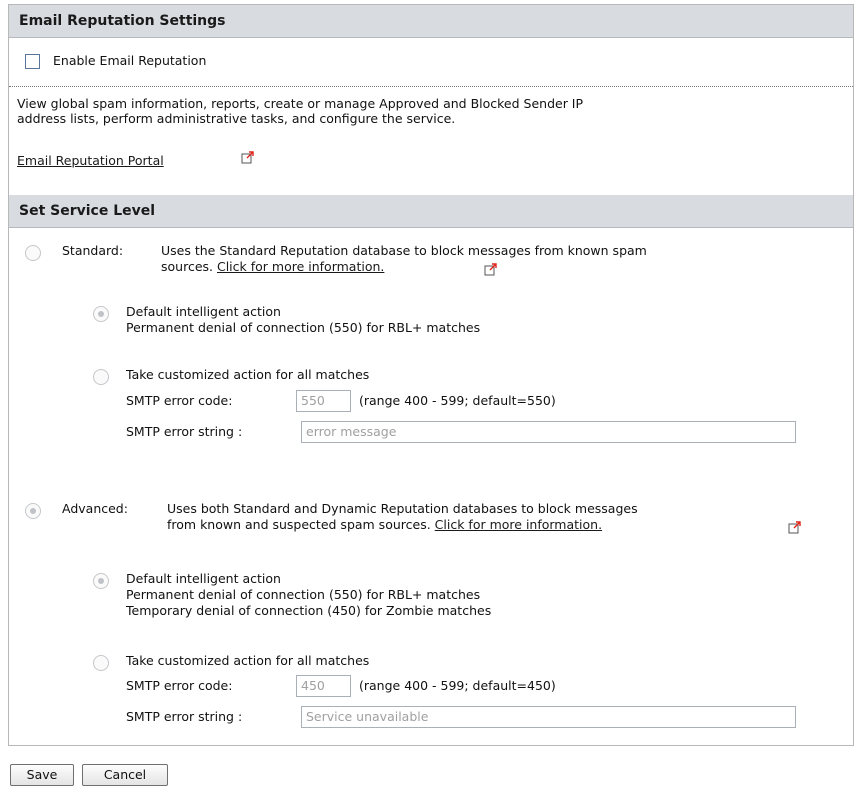  What do you see at coordinates (203, 578) in the screenshot?
I see `advanced-default-action-title: Default intelligent action` at bounding box center [203, 578].